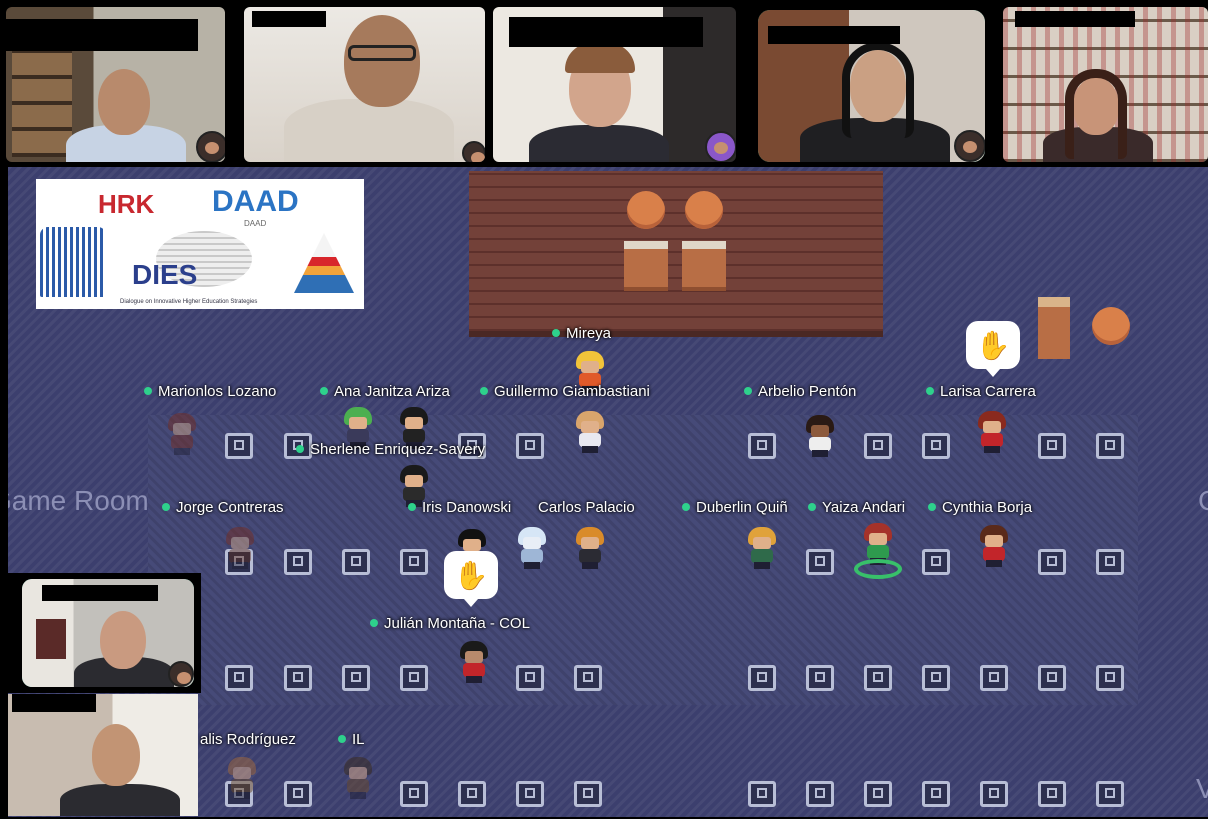  I want to click on participant-name-label: Sherlene Enriquez-Savery, so click(390, 449).